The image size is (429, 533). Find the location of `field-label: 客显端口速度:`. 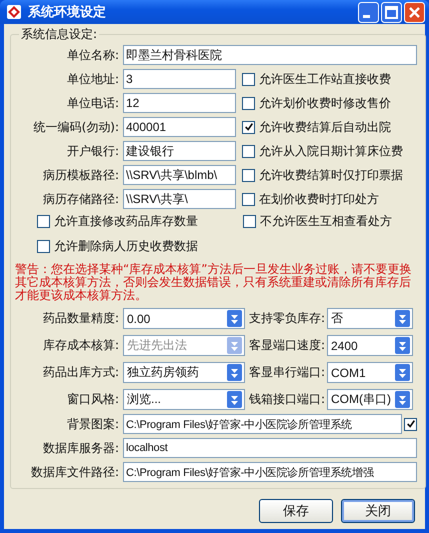

field-label: 客显端口速度: is located at coordinates (287, 345).